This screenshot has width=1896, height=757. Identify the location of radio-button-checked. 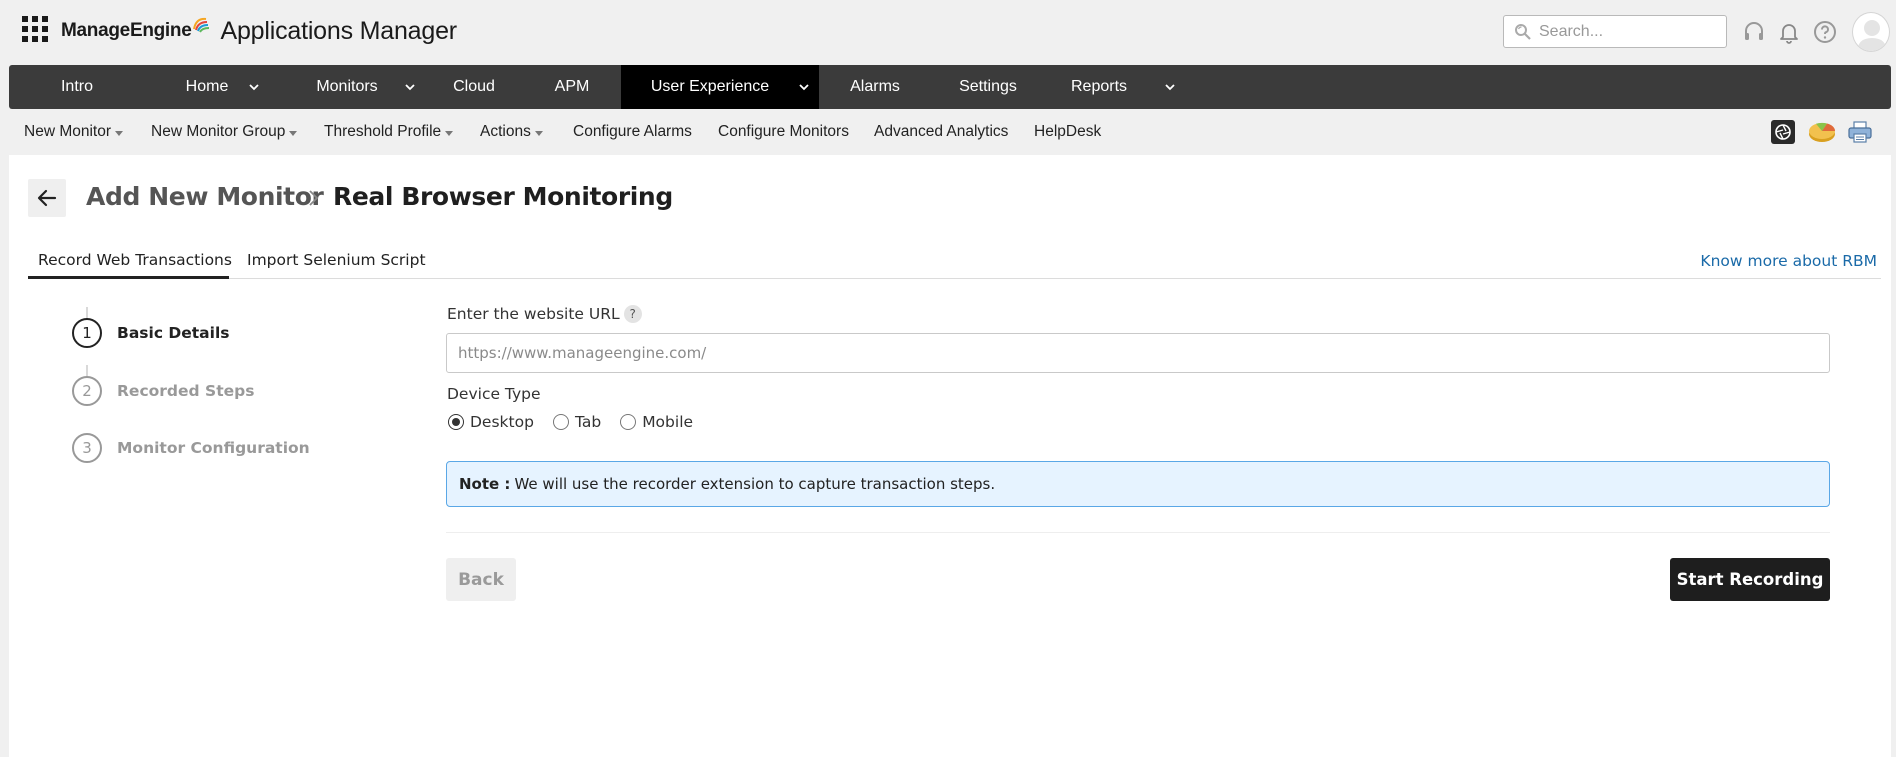
(456, 422).